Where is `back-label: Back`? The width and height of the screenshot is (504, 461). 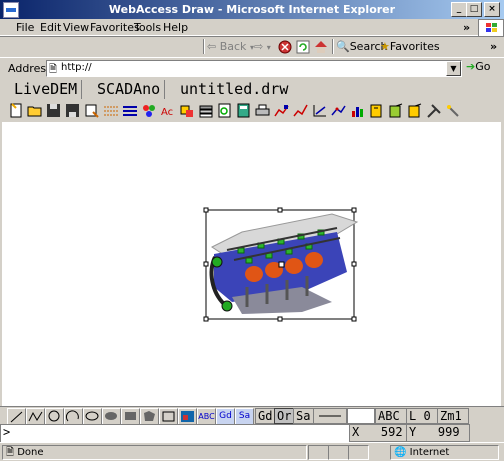
back-label: Back is located at coordinates (233, 46).